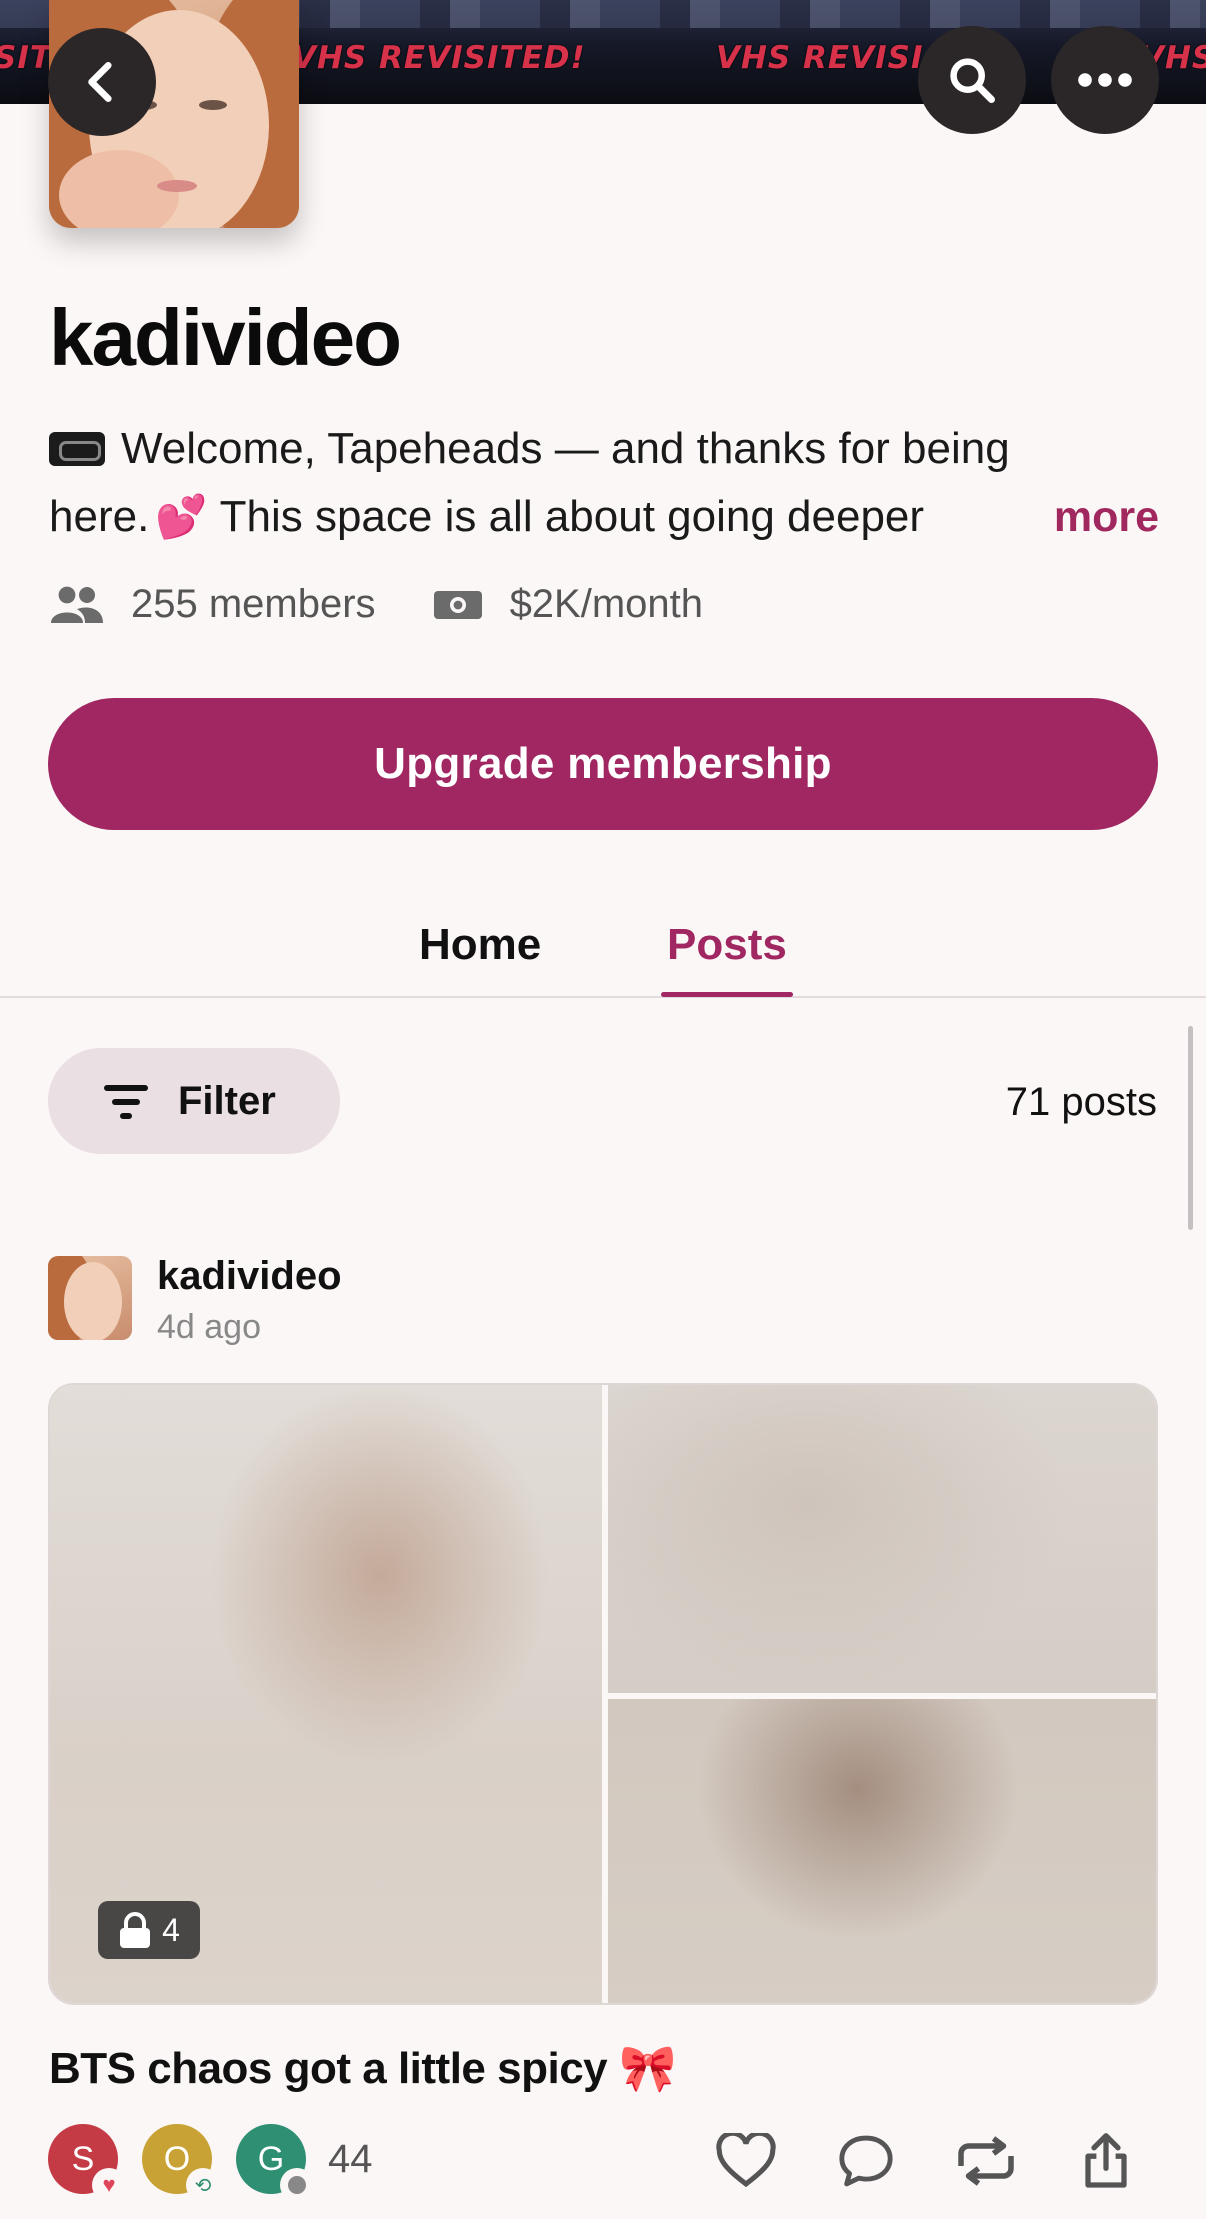  What do you see at coordinates (227, 1100) in the screenshot?
I see `filter-label: Filter` at bounding box center [227, 1100].